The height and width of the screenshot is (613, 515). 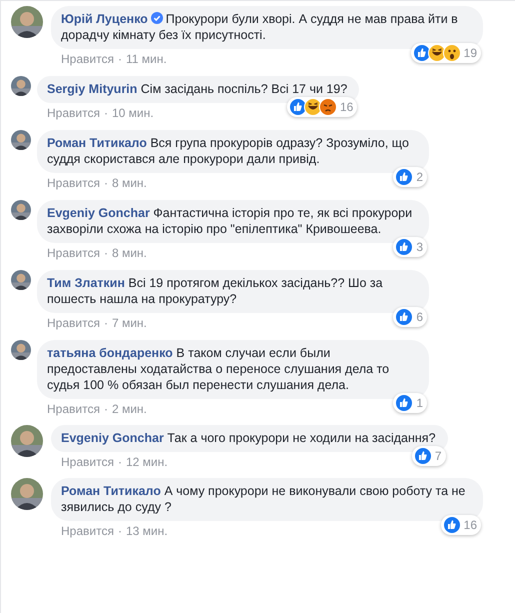 I want to click on reactions-summary: 6, so click(x=410, y=317).